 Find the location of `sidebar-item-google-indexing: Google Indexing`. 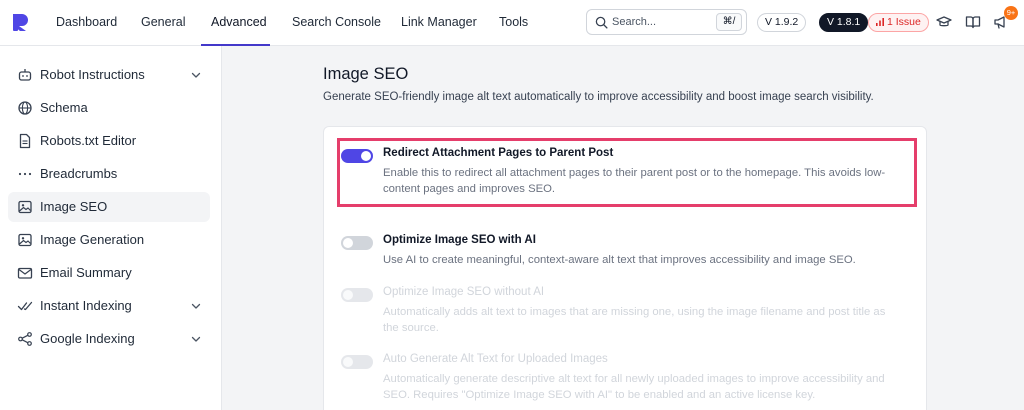

sidebar-item-google-indexing: Google Indexing is located at coordinates (109, 339).